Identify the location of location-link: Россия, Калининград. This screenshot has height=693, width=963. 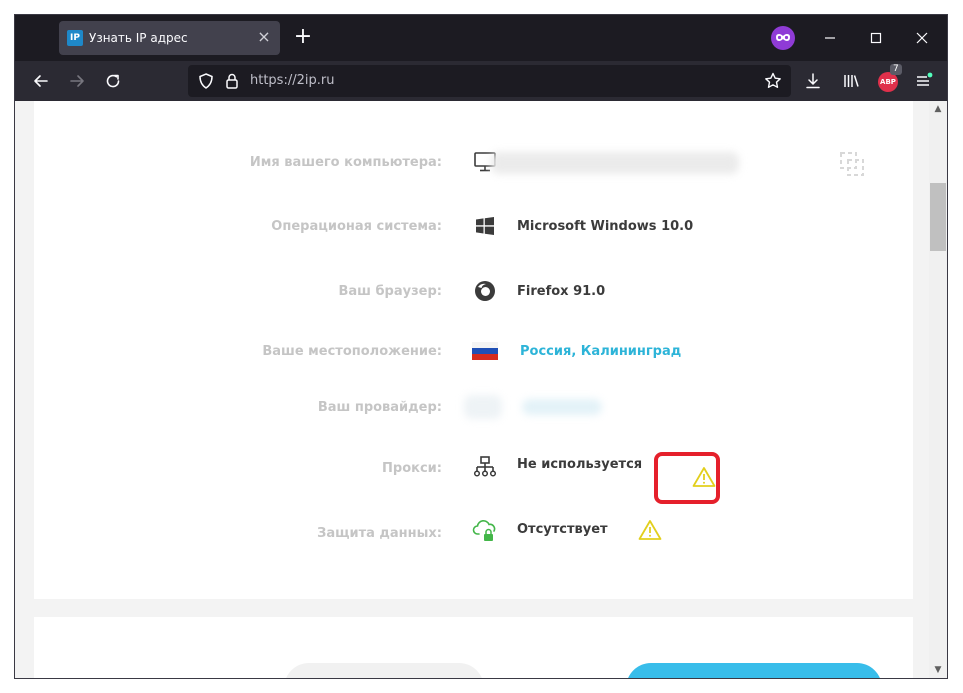
(600, 352).